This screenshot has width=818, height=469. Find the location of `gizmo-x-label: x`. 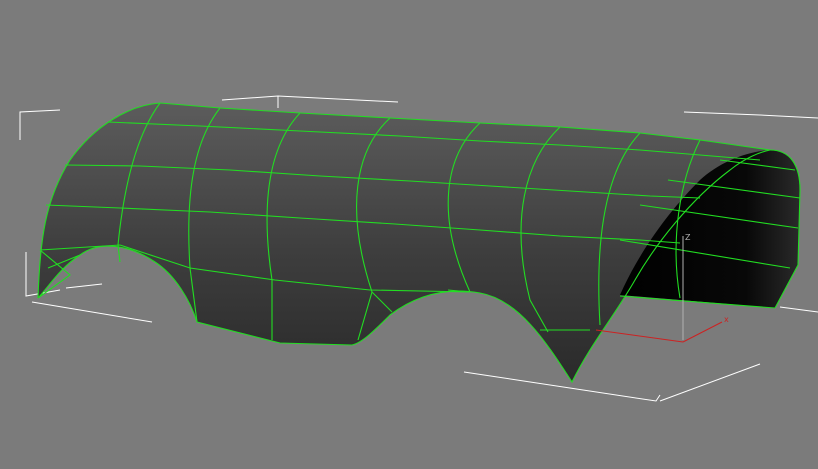

gizmo-x-label: x is located at coordinates (726, 319).